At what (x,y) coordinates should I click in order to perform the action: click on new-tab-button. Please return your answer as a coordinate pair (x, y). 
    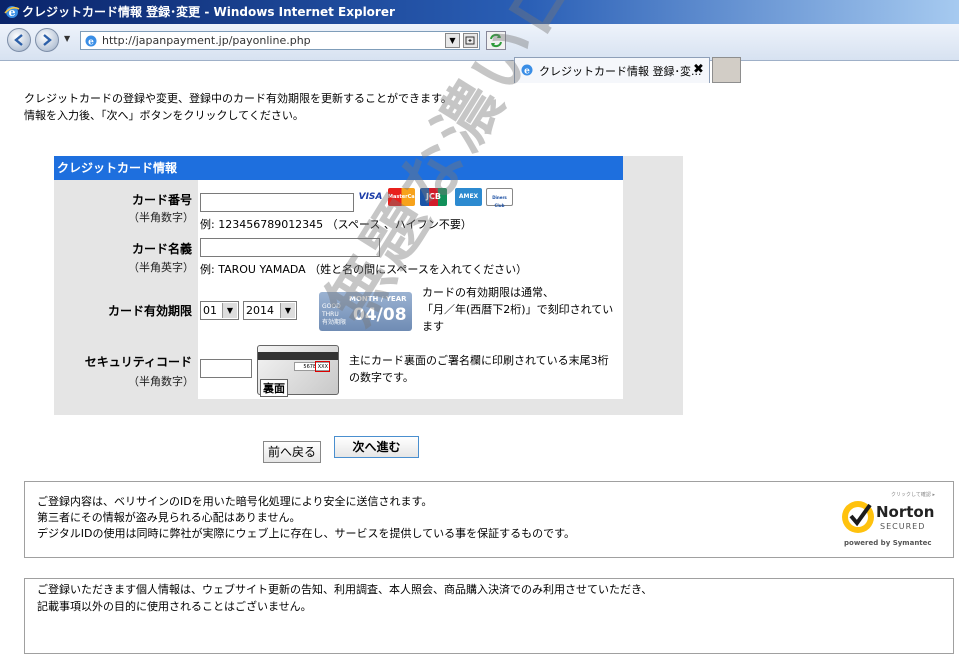
    Looking at the image, I should click on (726, 70).